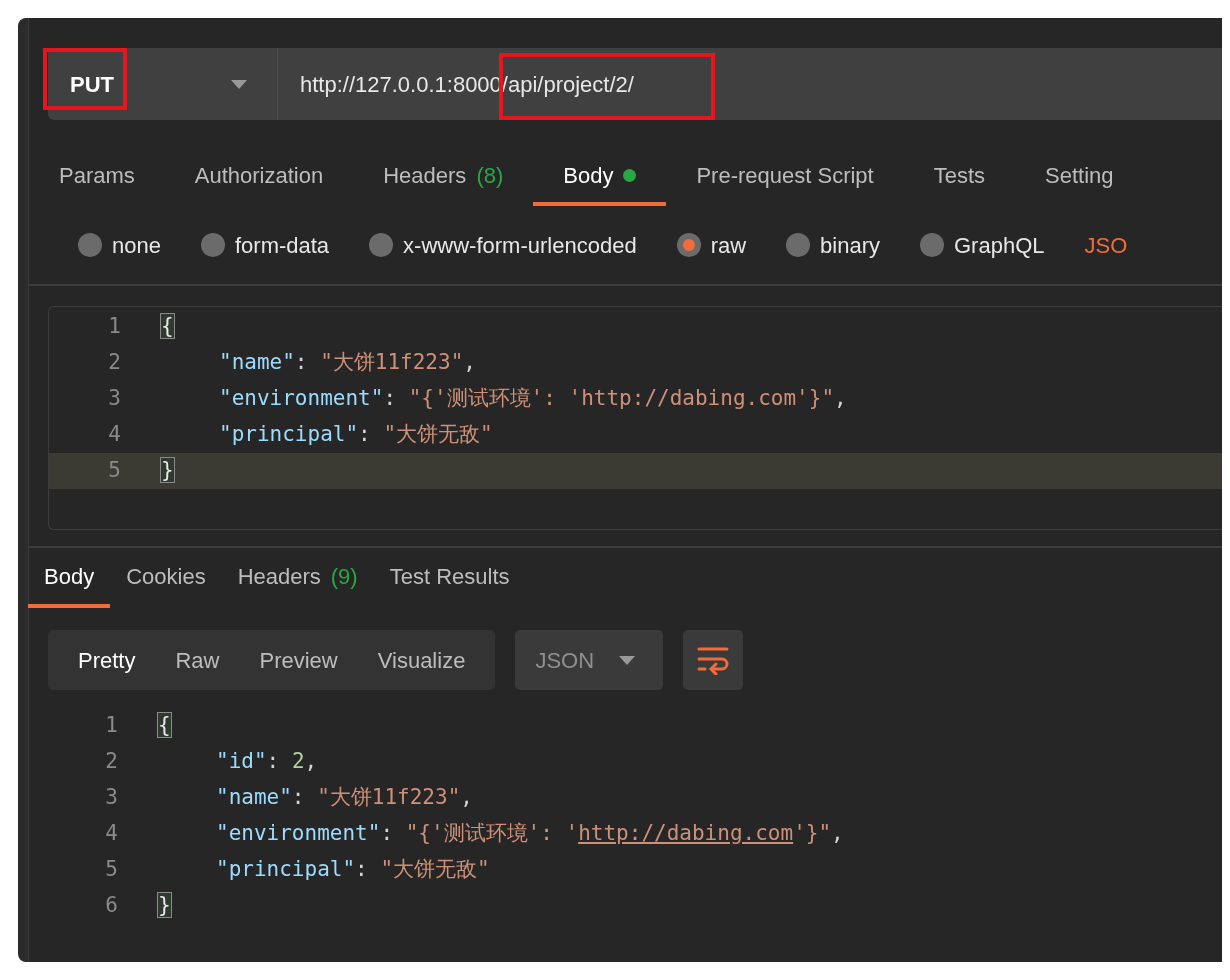  What do you see at coordinates (282, 245) in the screenshot?
I see `radio-label: form-data` at bounding box center [282, 245].